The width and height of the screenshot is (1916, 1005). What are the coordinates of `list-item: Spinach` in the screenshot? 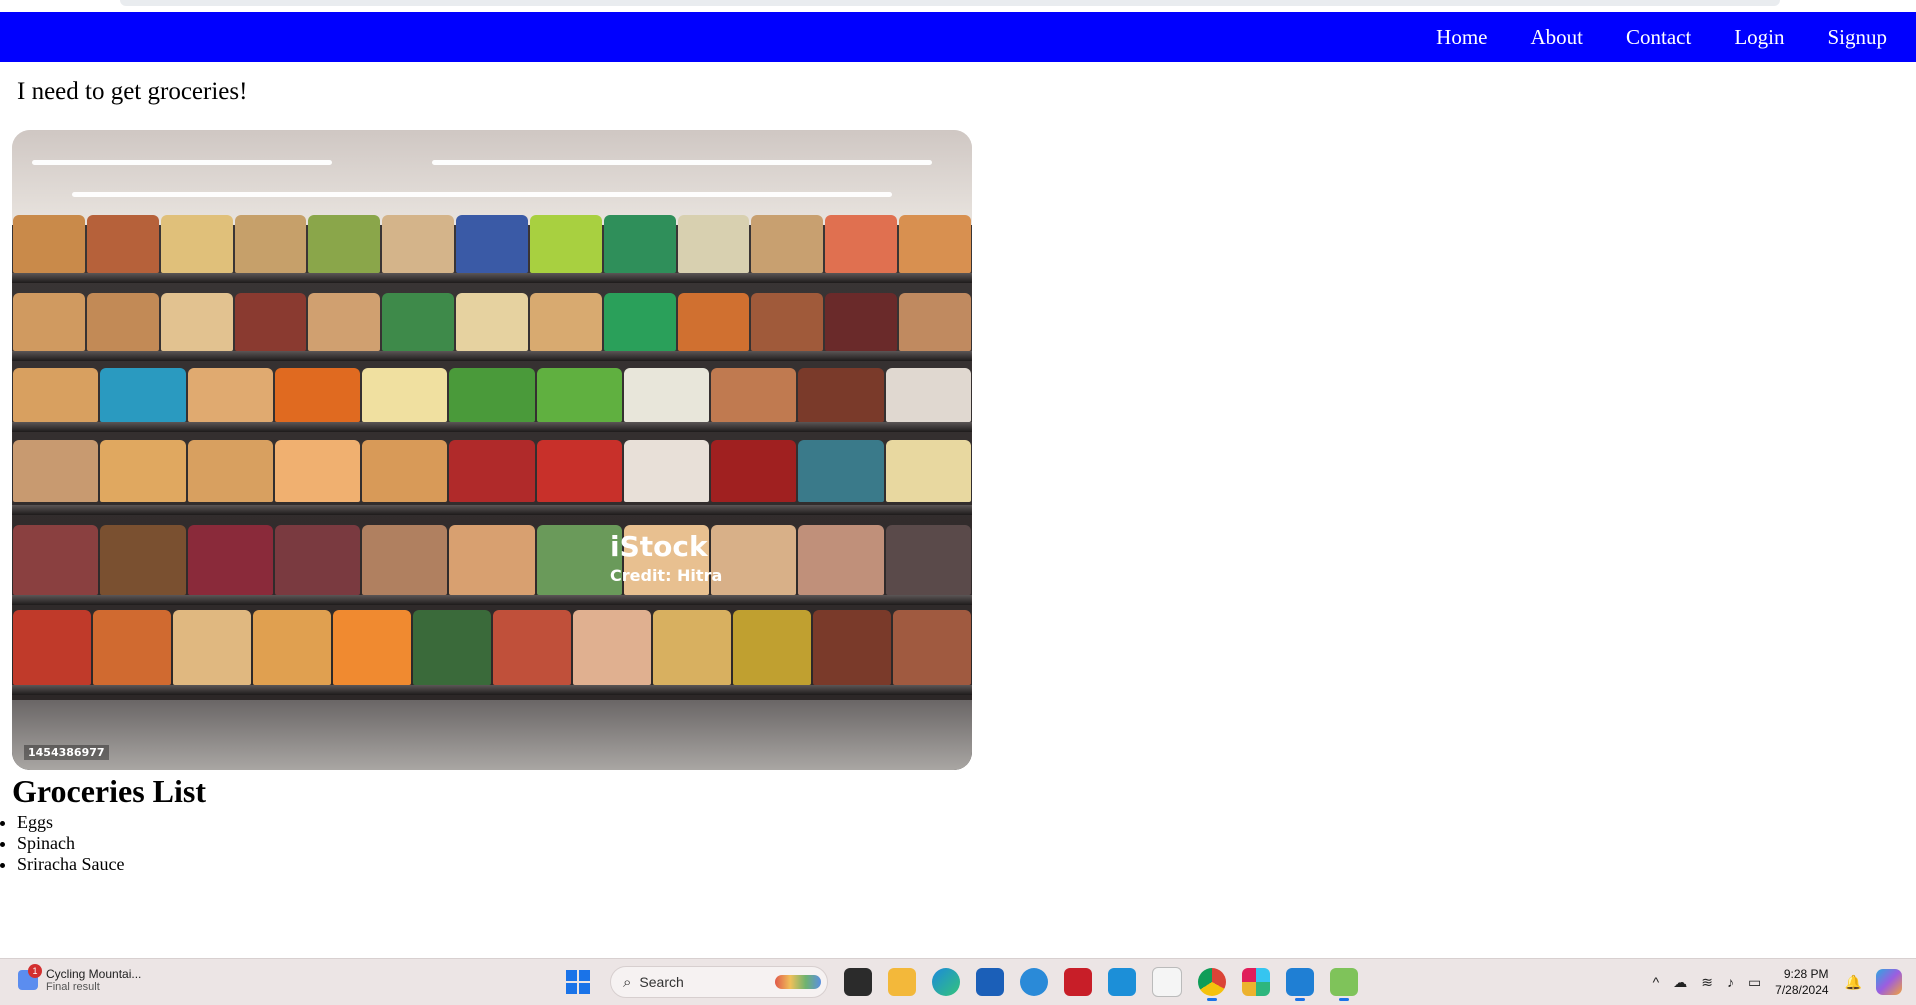 It's located at (70, 843).